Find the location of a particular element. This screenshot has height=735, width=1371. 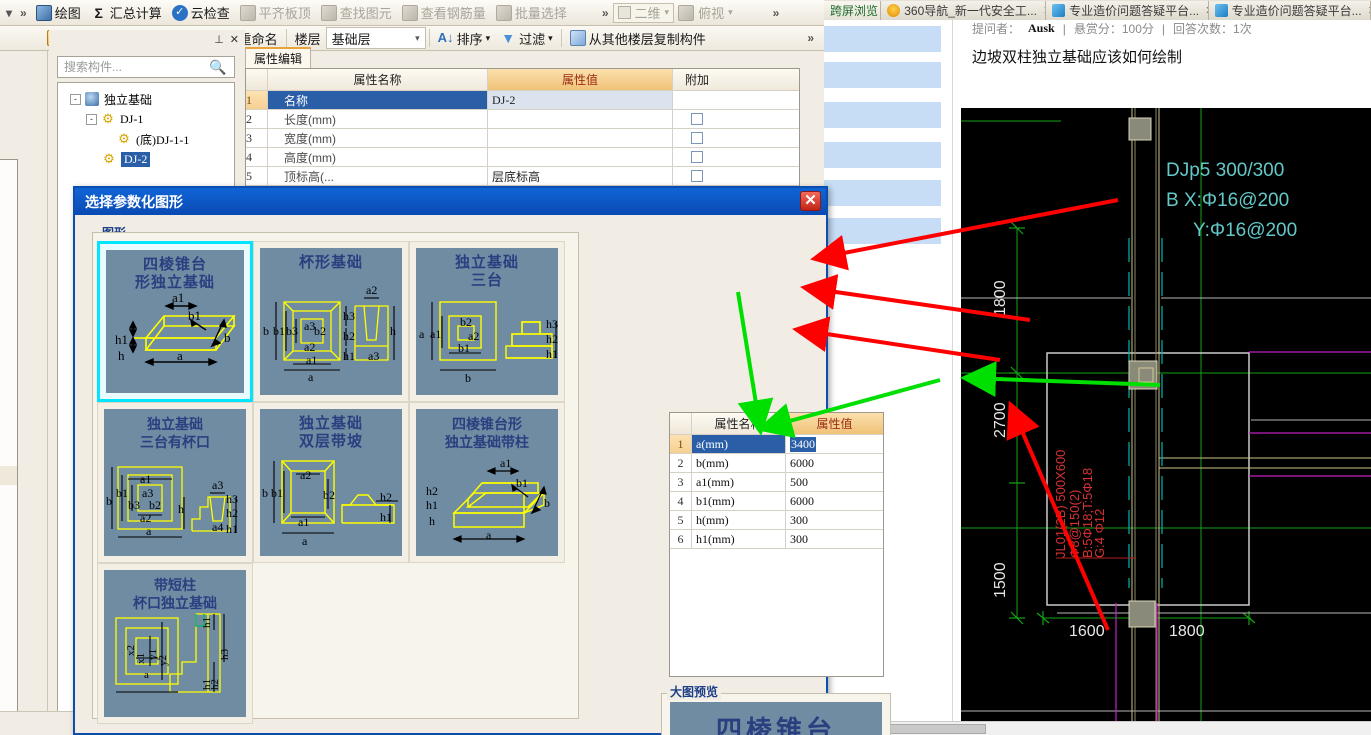

ribbon-overflow-chevron-1: » is located at coordinates (605, 13).